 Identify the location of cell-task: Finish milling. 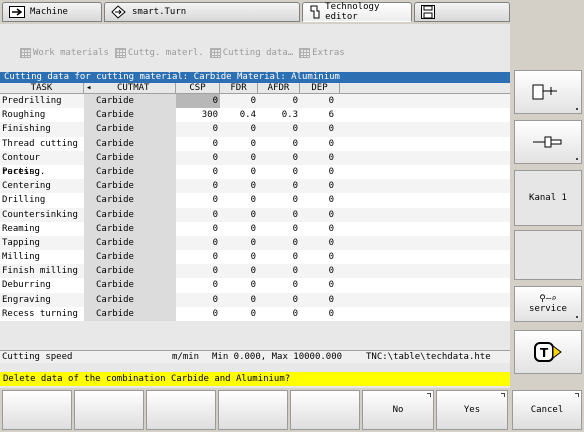
(42, 271).